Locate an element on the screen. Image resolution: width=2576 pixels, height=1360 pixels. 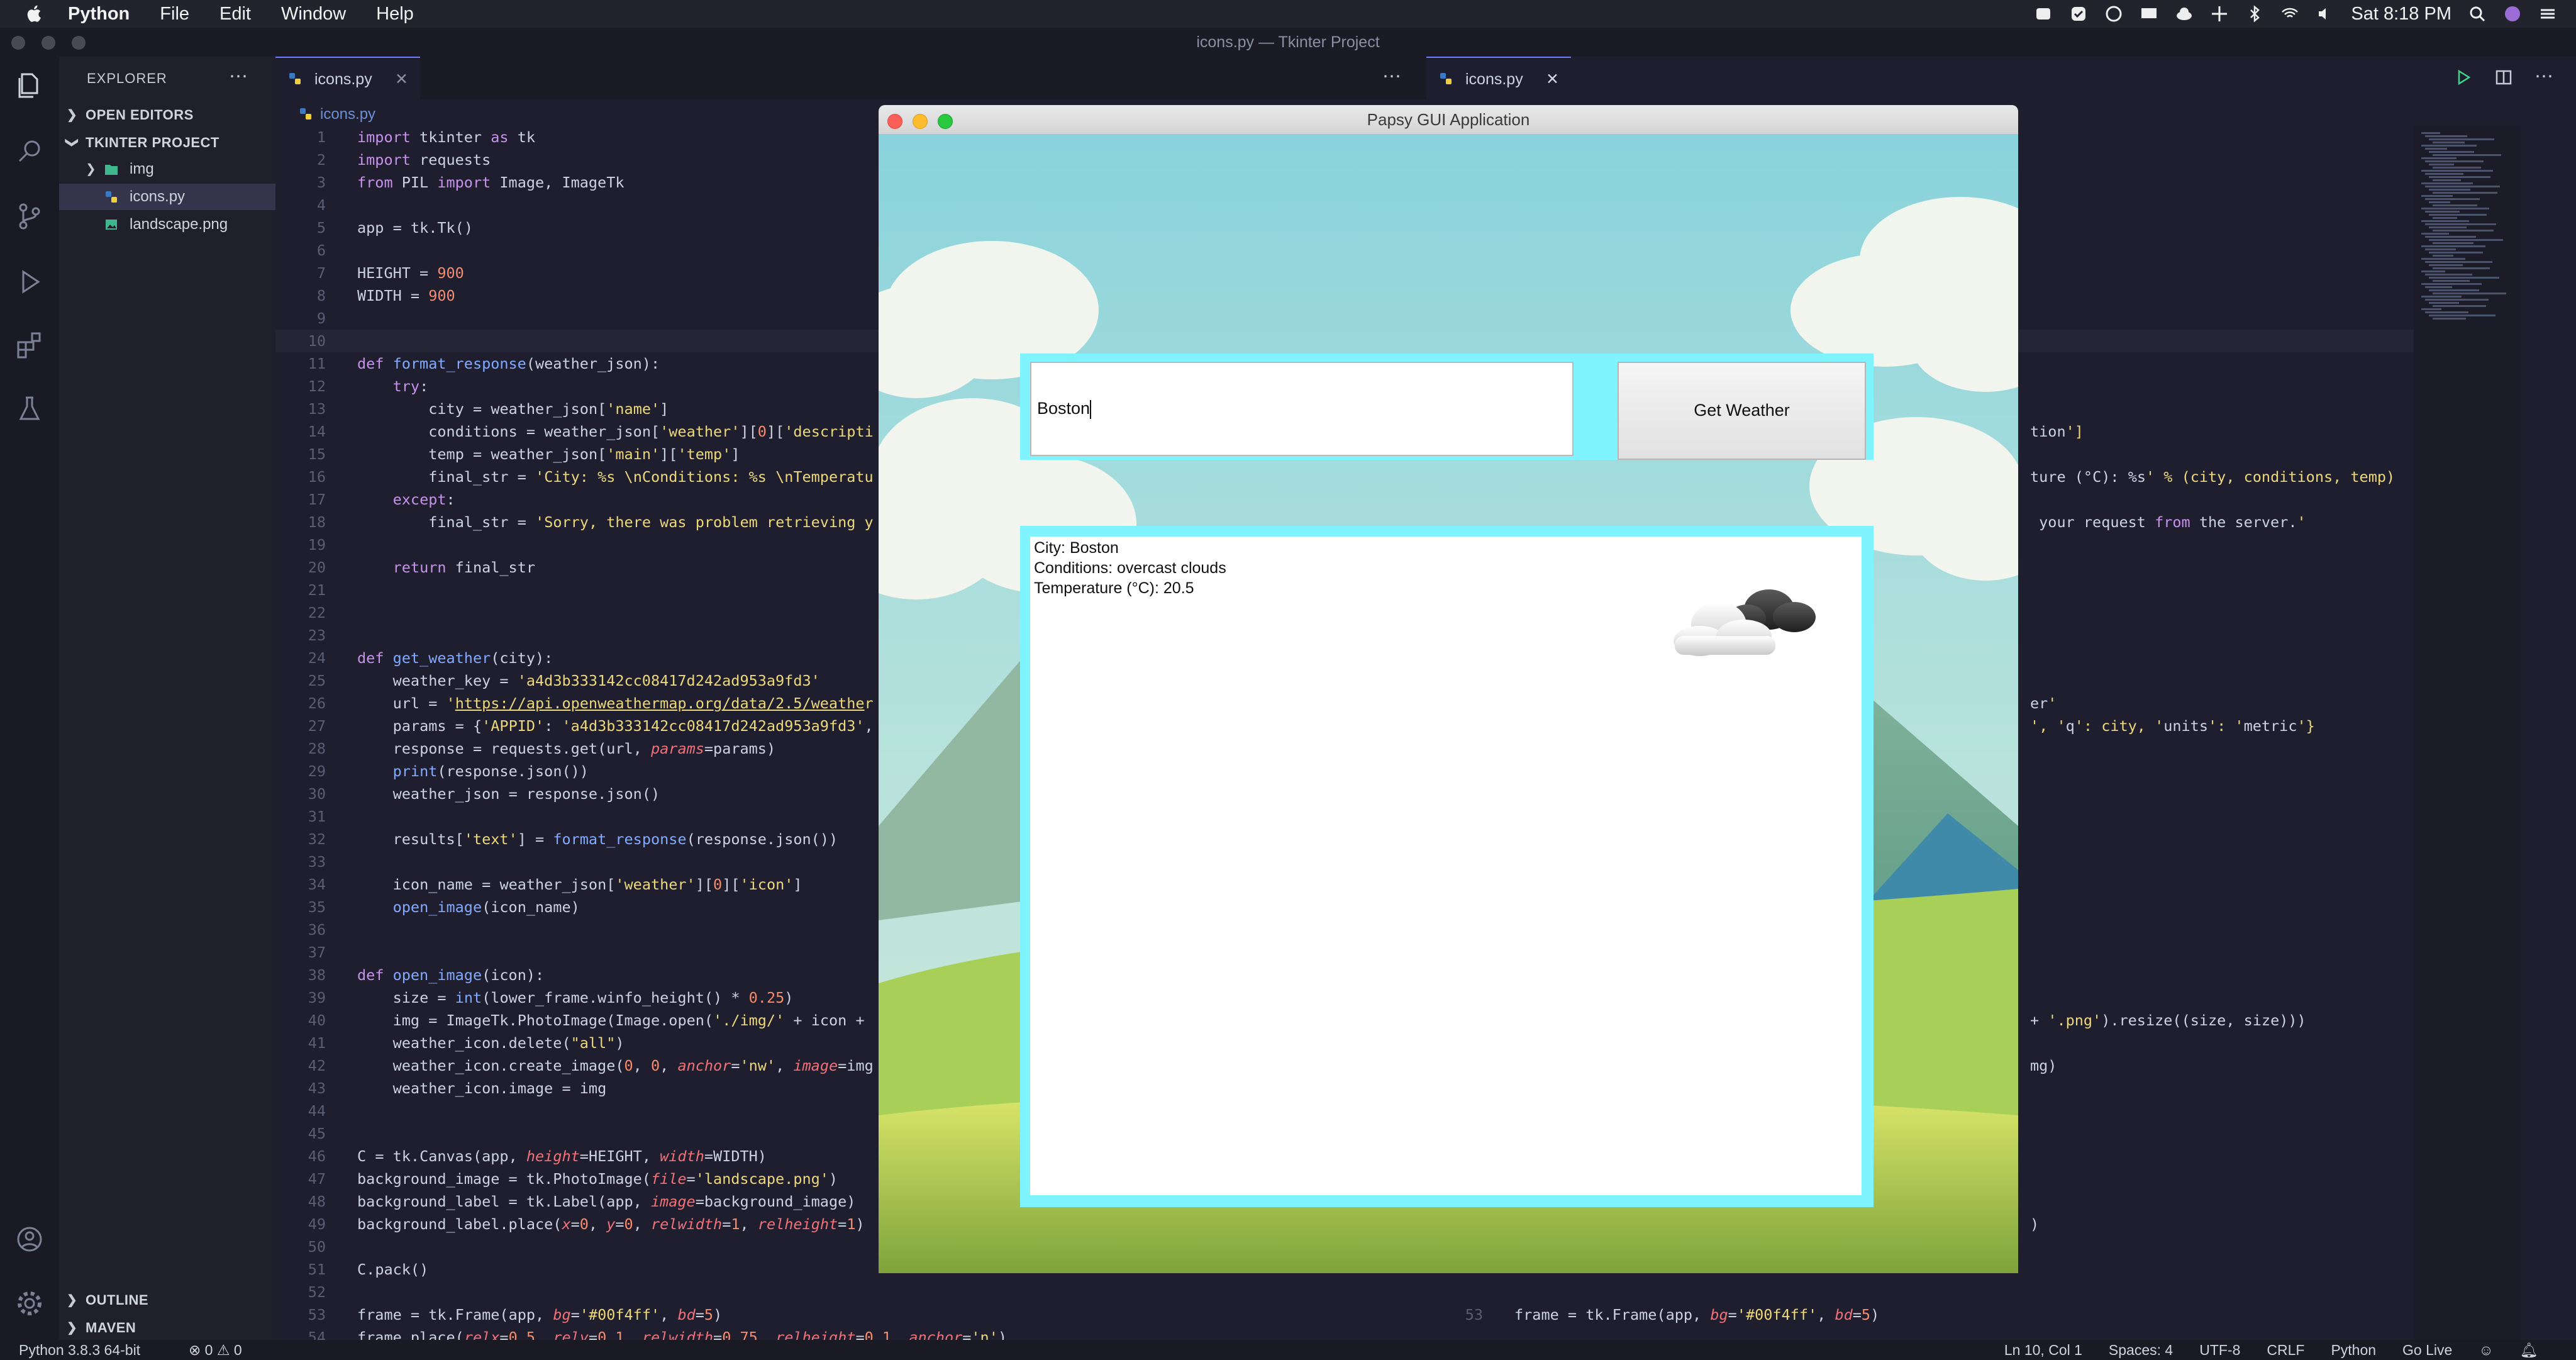
tk-close-button is located at coordinates (894, 121).